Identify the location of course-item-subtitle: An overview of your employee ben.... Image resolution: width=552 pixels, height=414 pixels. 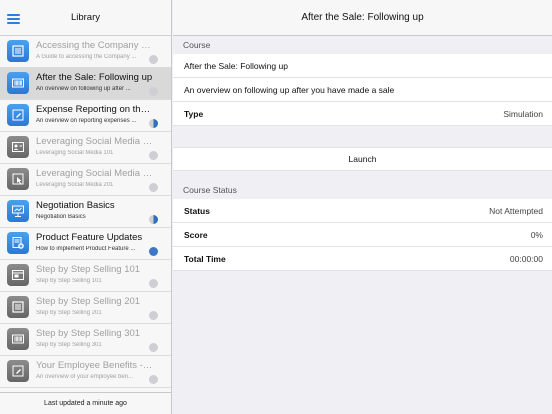
(85, 377).